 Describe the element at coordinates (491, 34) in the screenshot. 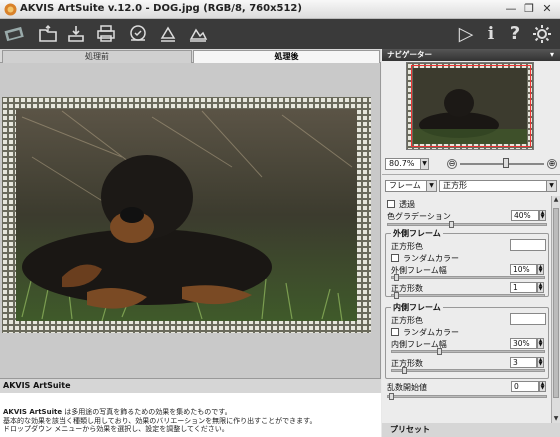

I see `info-icon: i` at that location.